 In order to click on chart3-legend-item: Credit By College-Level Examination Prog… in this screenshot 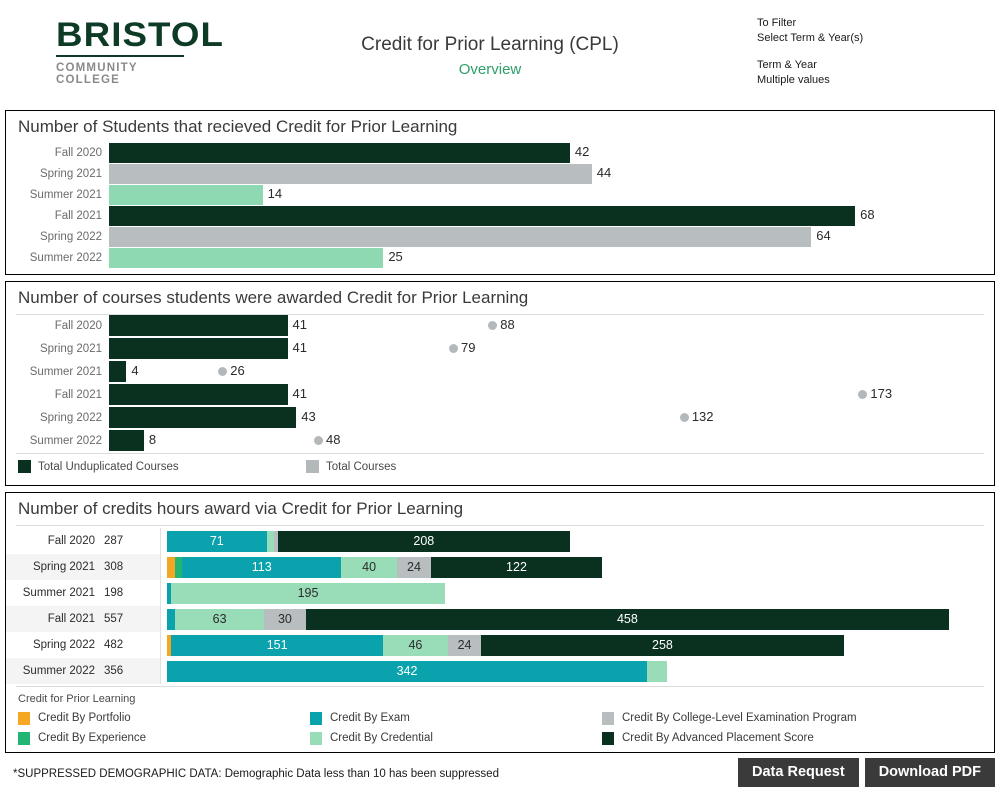, I will do `click(748, 718)`.